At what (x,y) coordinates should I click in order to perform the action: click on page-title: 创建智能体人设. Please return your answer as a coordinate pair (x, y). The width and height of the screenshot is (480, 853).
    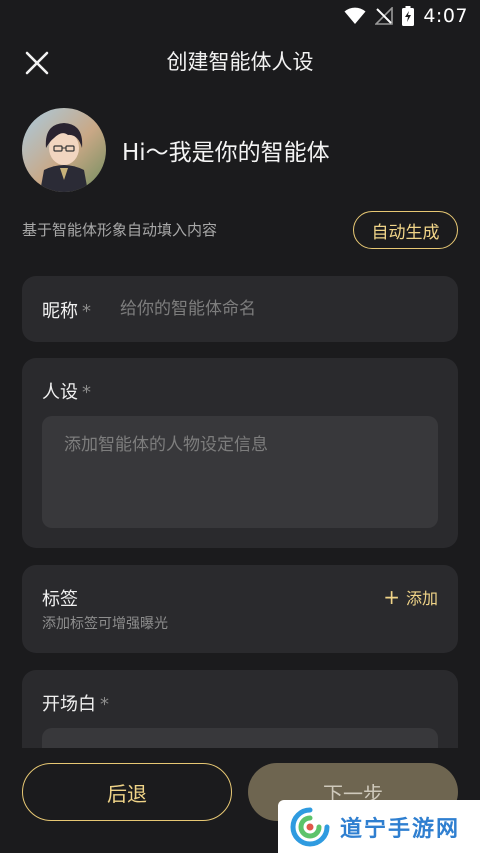
    Looking at the image, I should click on (240, 62).